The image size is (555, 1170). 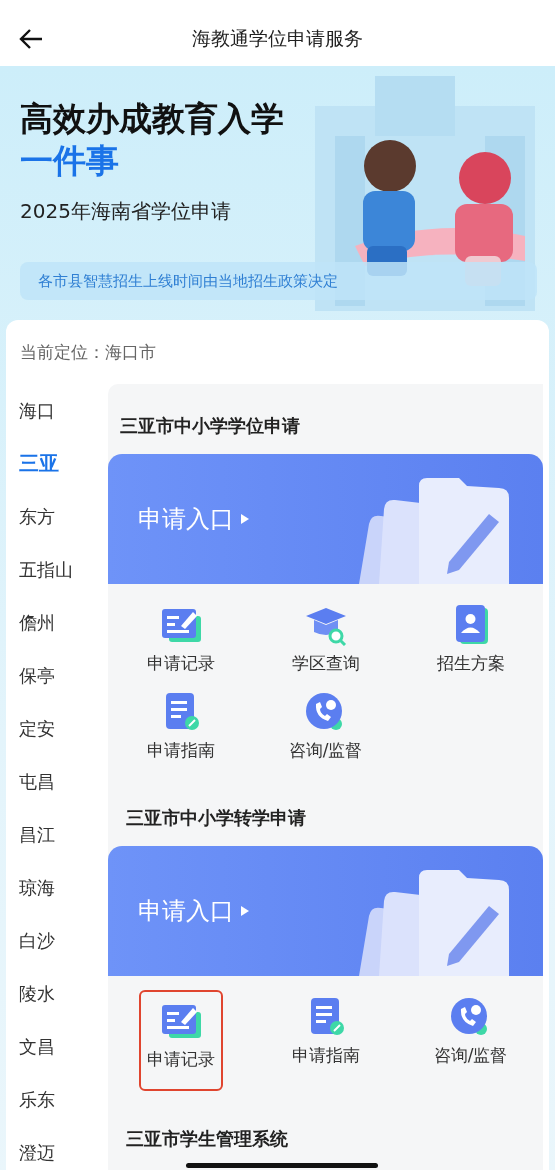 What do you see at coordinates (57, 1099) in the screenshot?
I see `city-tab: 乐东` at bounding box center [57, 1099].